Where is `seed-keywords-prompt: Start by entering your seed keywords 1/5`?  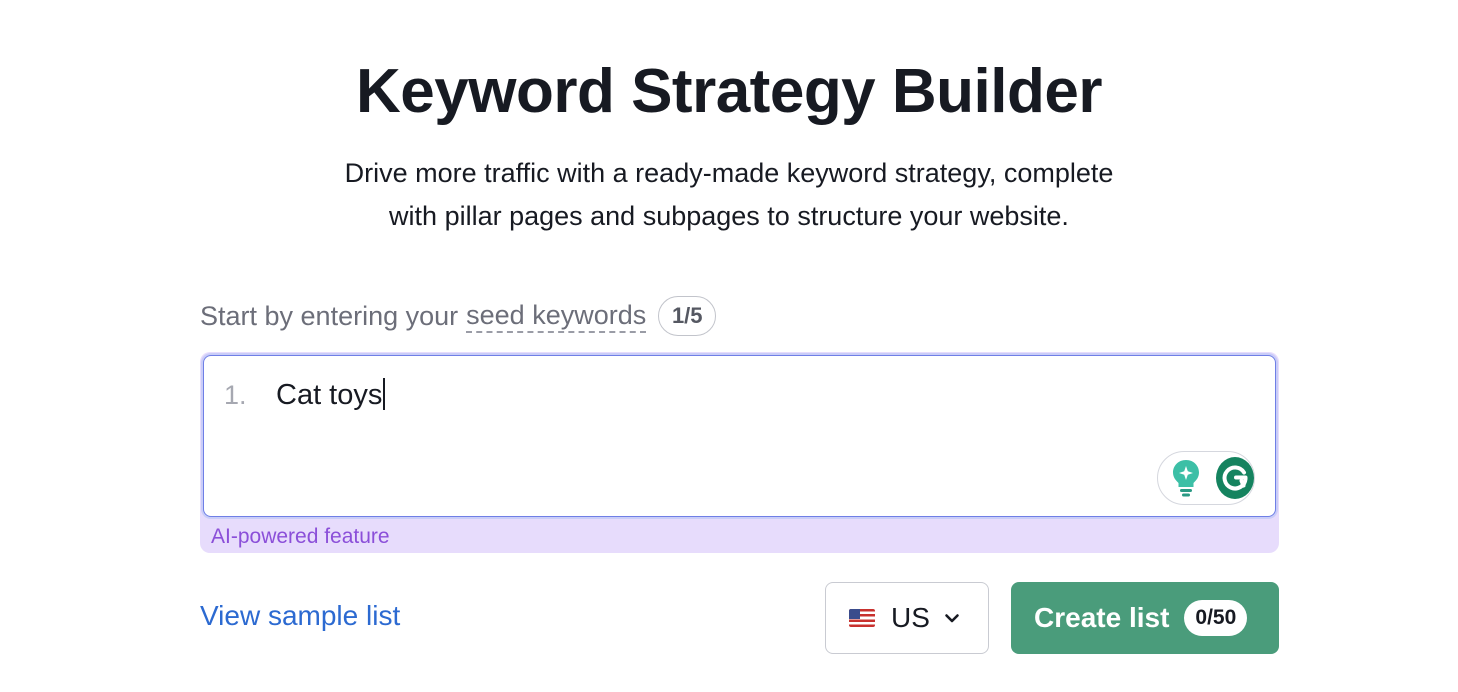
seed-keywords-prompt: Start by entering your seed keywords 1/5 is located at coordinates (458, 316).